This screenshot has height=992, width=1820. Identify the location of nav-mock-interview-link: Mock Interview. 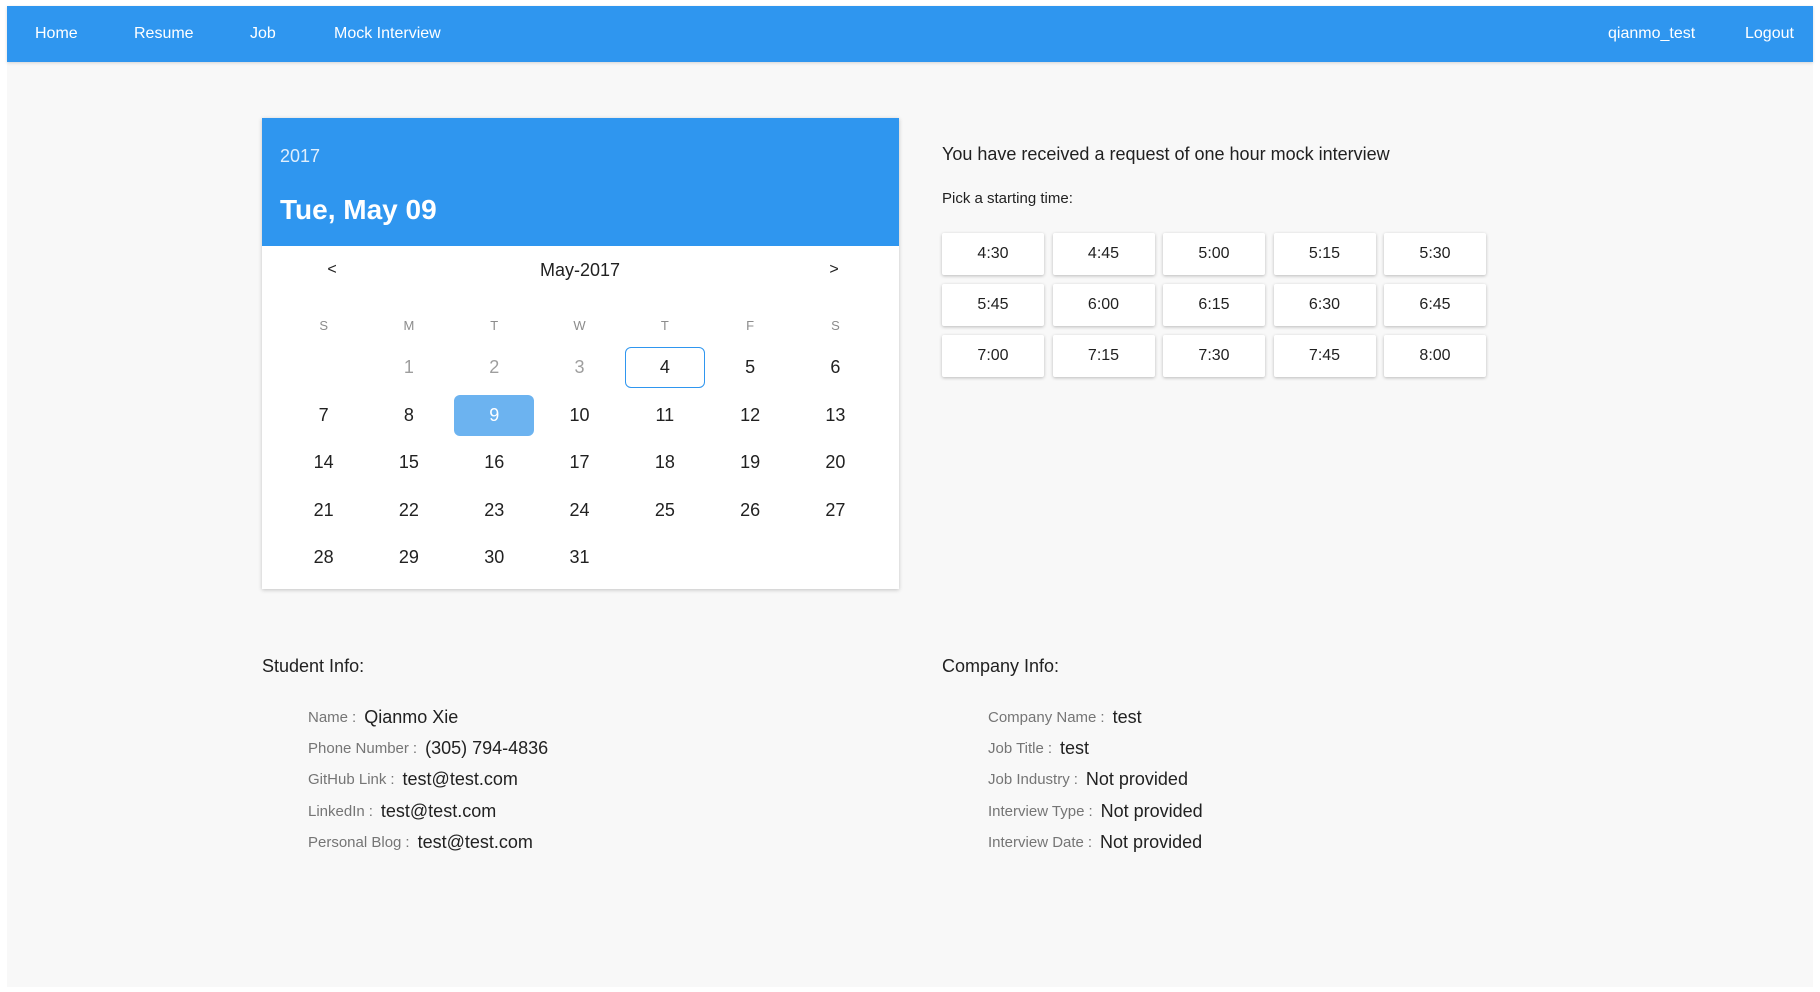
(387, 34).